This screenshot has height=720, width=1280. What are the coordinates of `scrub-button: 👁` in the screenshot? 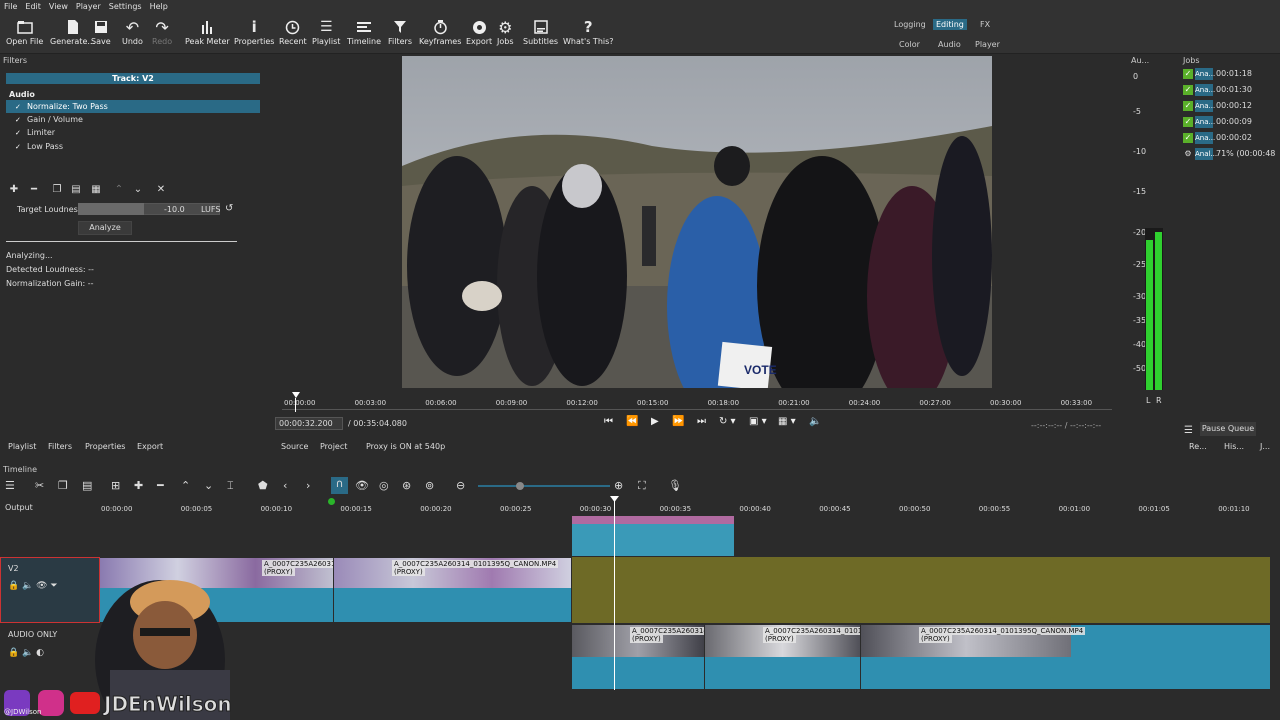 It's located at (362, 485).